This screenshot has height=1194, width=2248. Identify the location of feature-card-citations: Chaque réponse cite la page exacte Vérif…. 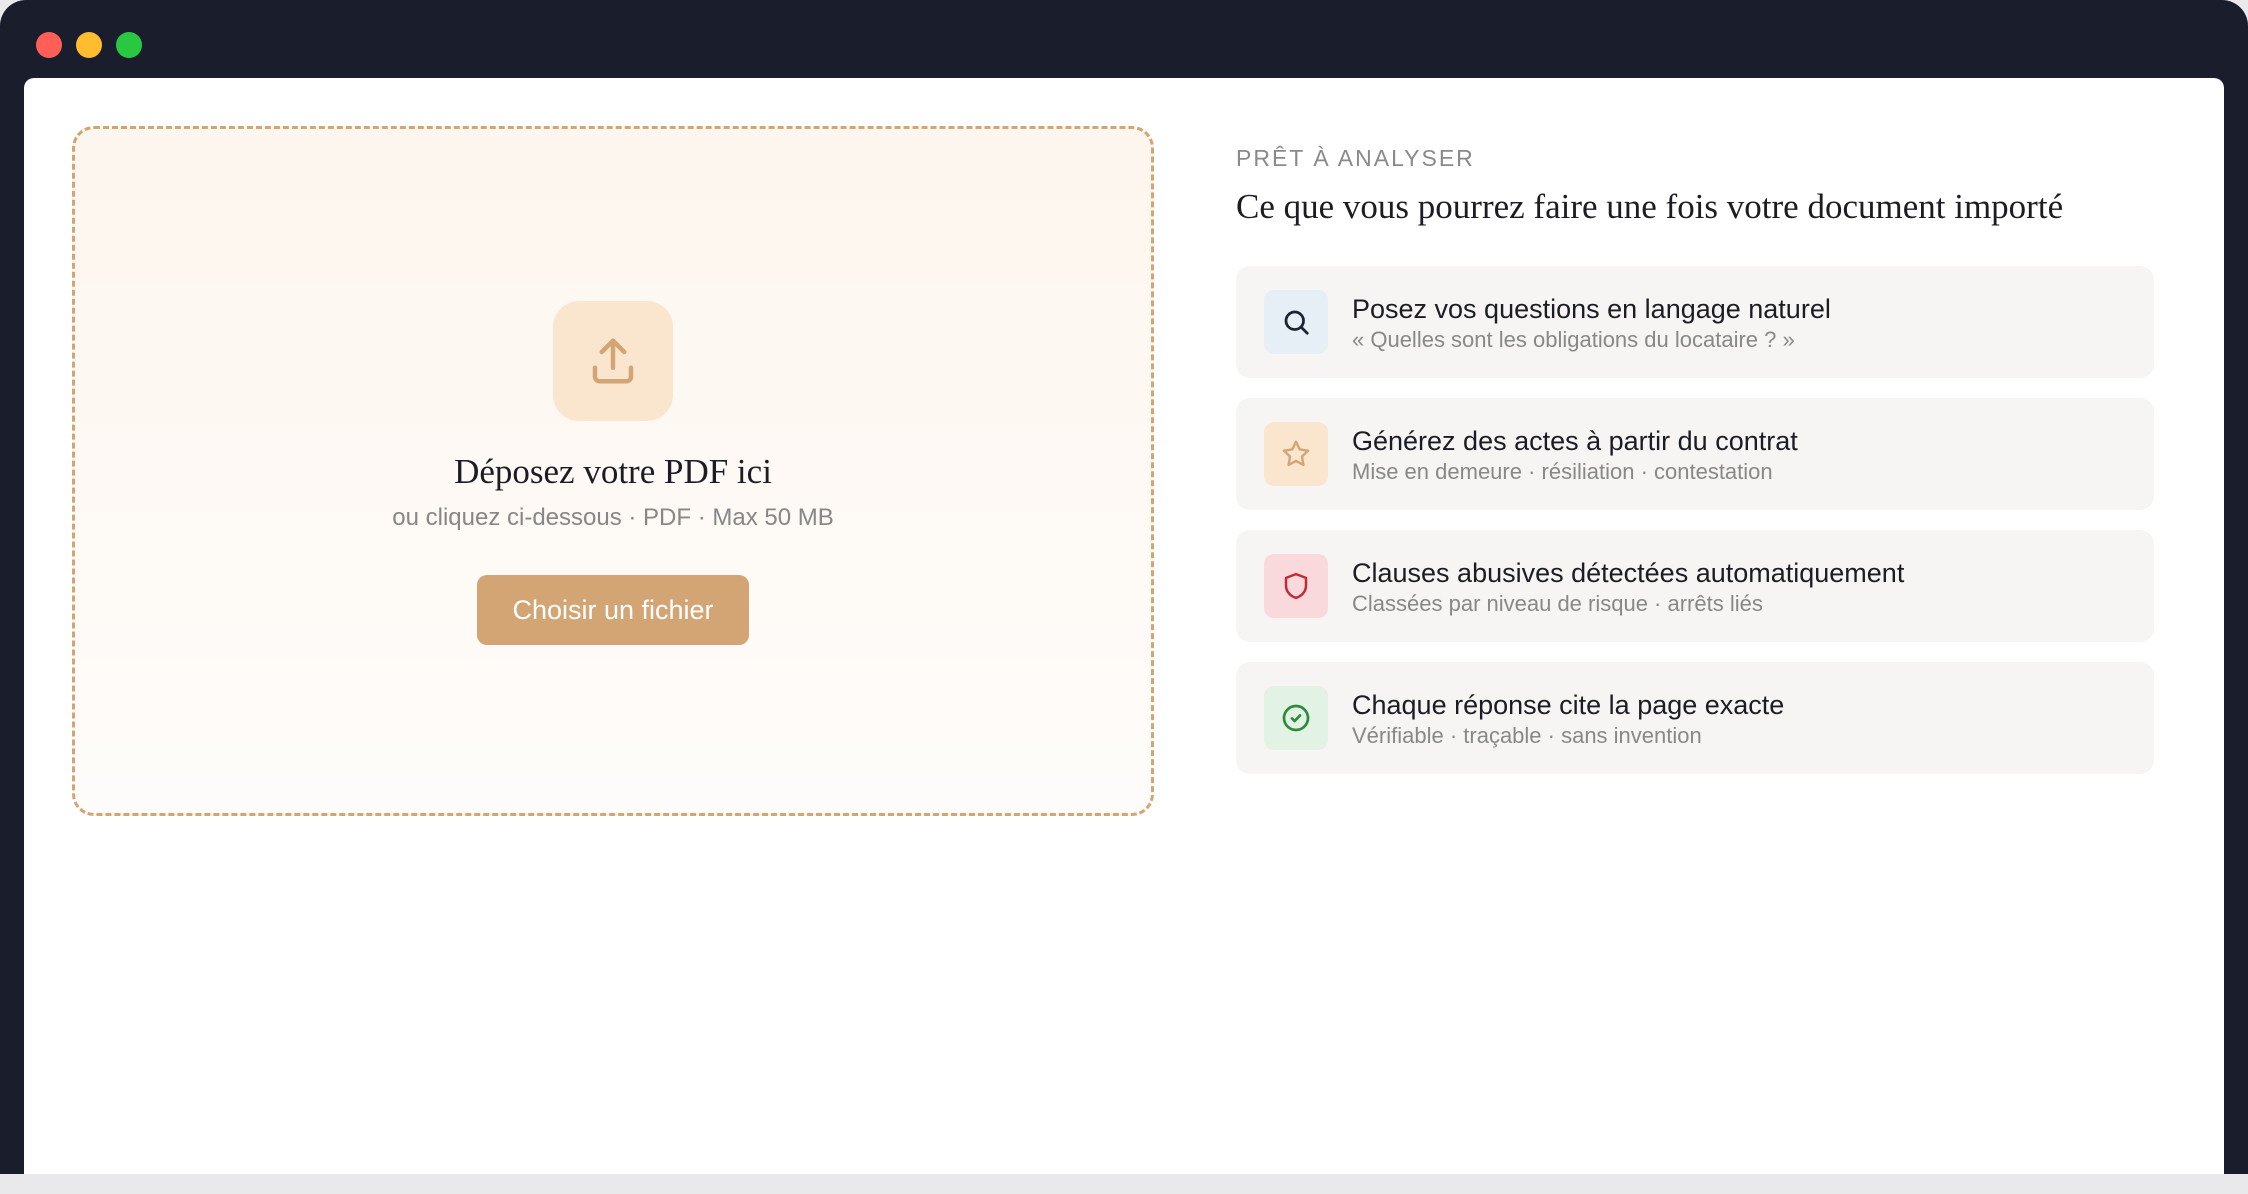
(1695, 718).